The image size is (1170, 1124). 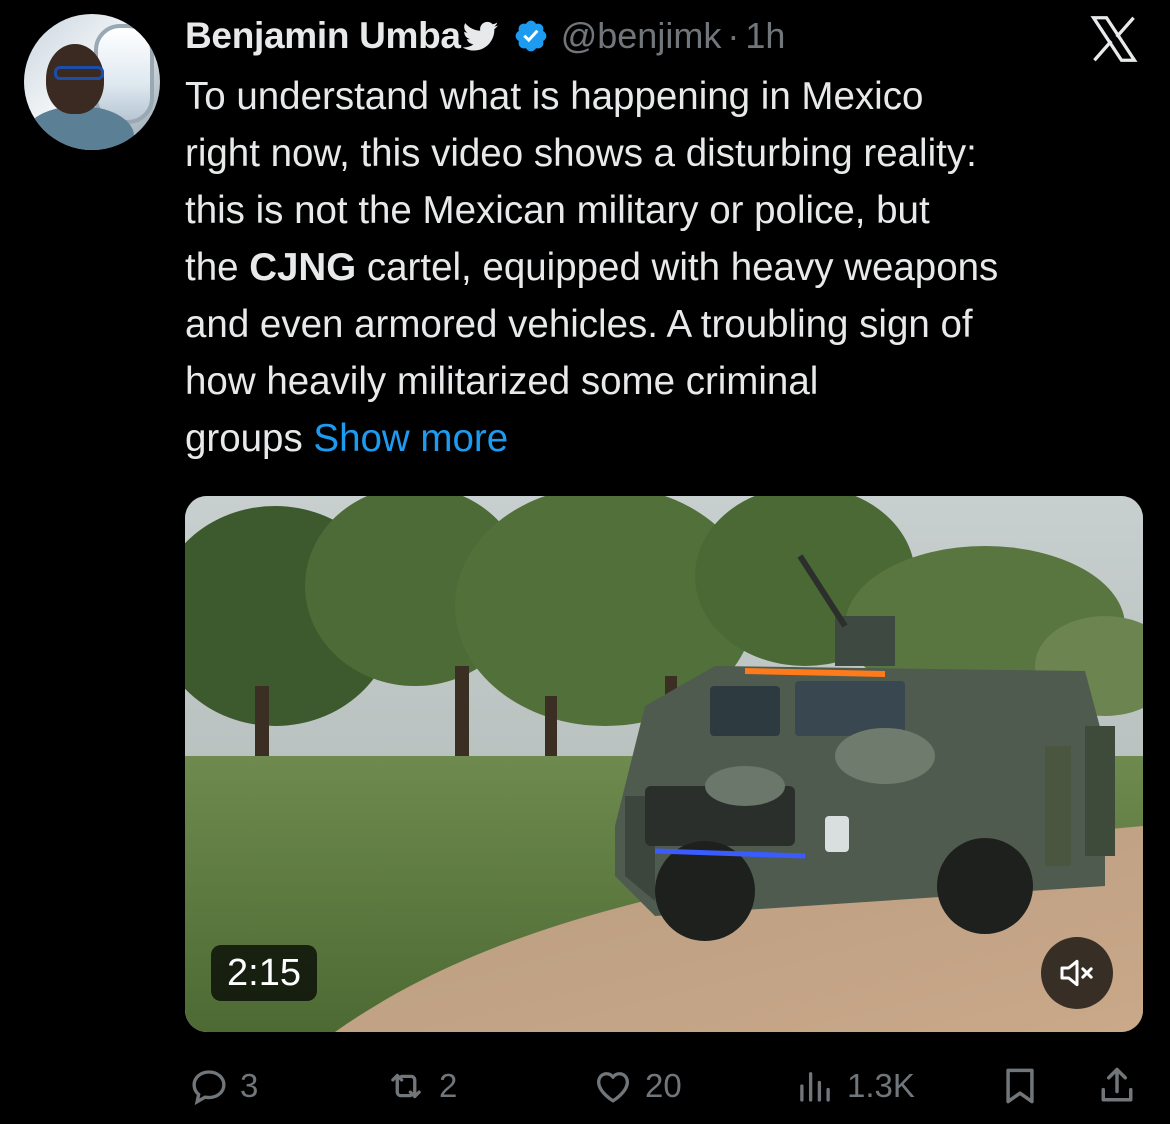 I want to click on heart-icon, so click(x=613, y=1087).